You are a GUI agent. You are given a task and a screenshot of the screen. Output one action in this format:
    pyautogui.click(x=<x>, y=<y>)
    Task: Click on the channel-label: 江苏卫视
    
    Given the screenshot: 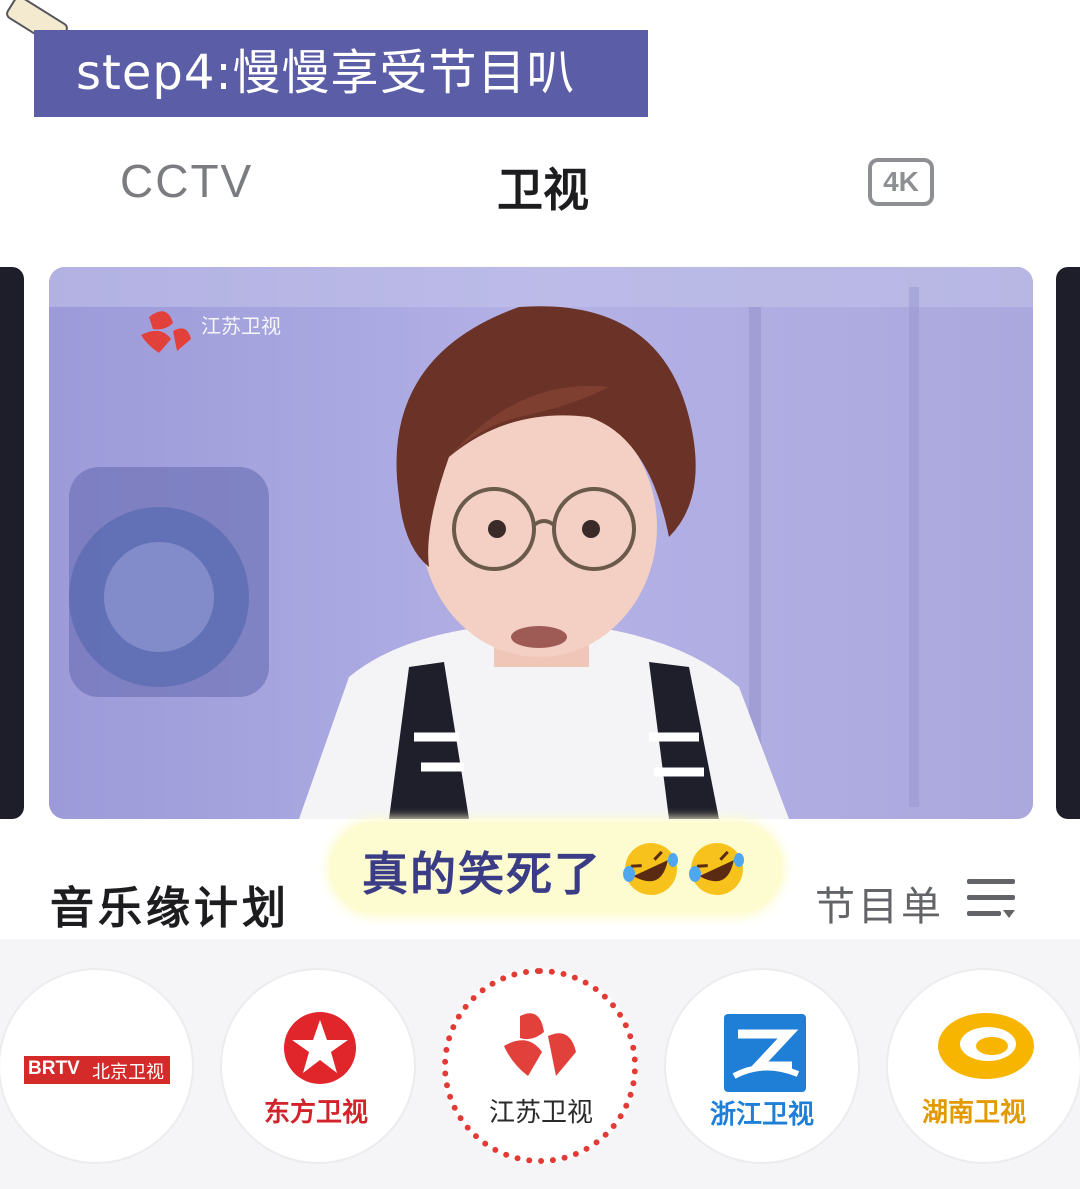 What is the action you would take?
    pyautogui.click(x=541, y=1113)
    